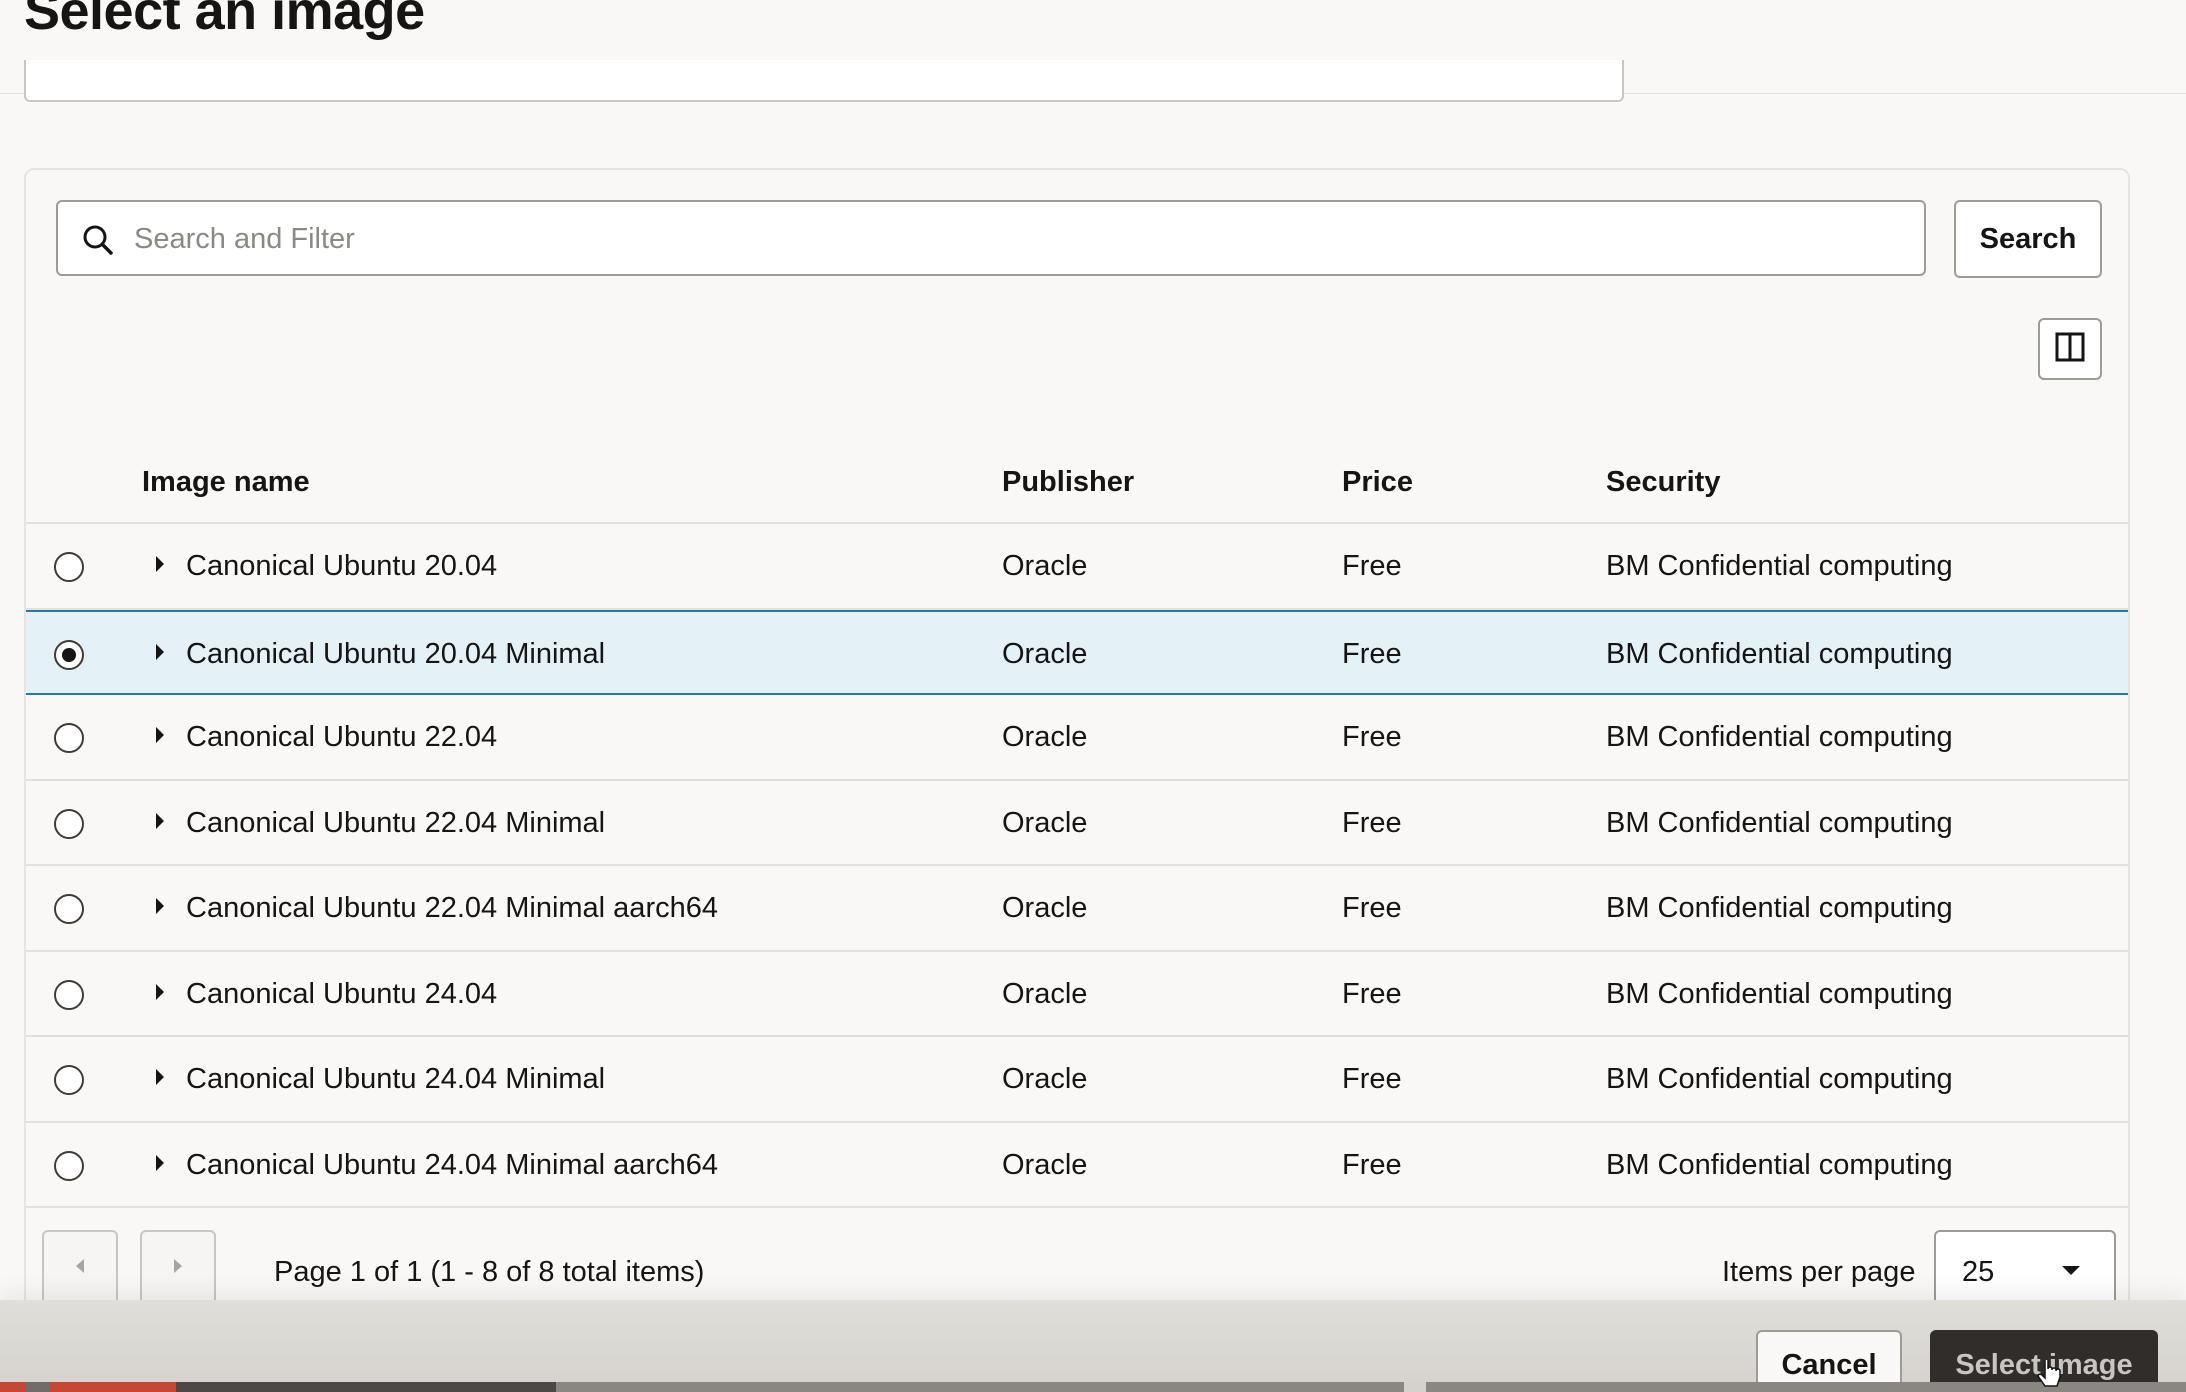 The width and height of the screenshot is (2186, 1392). I want to click on row-radio-checked, so click(69, 654).